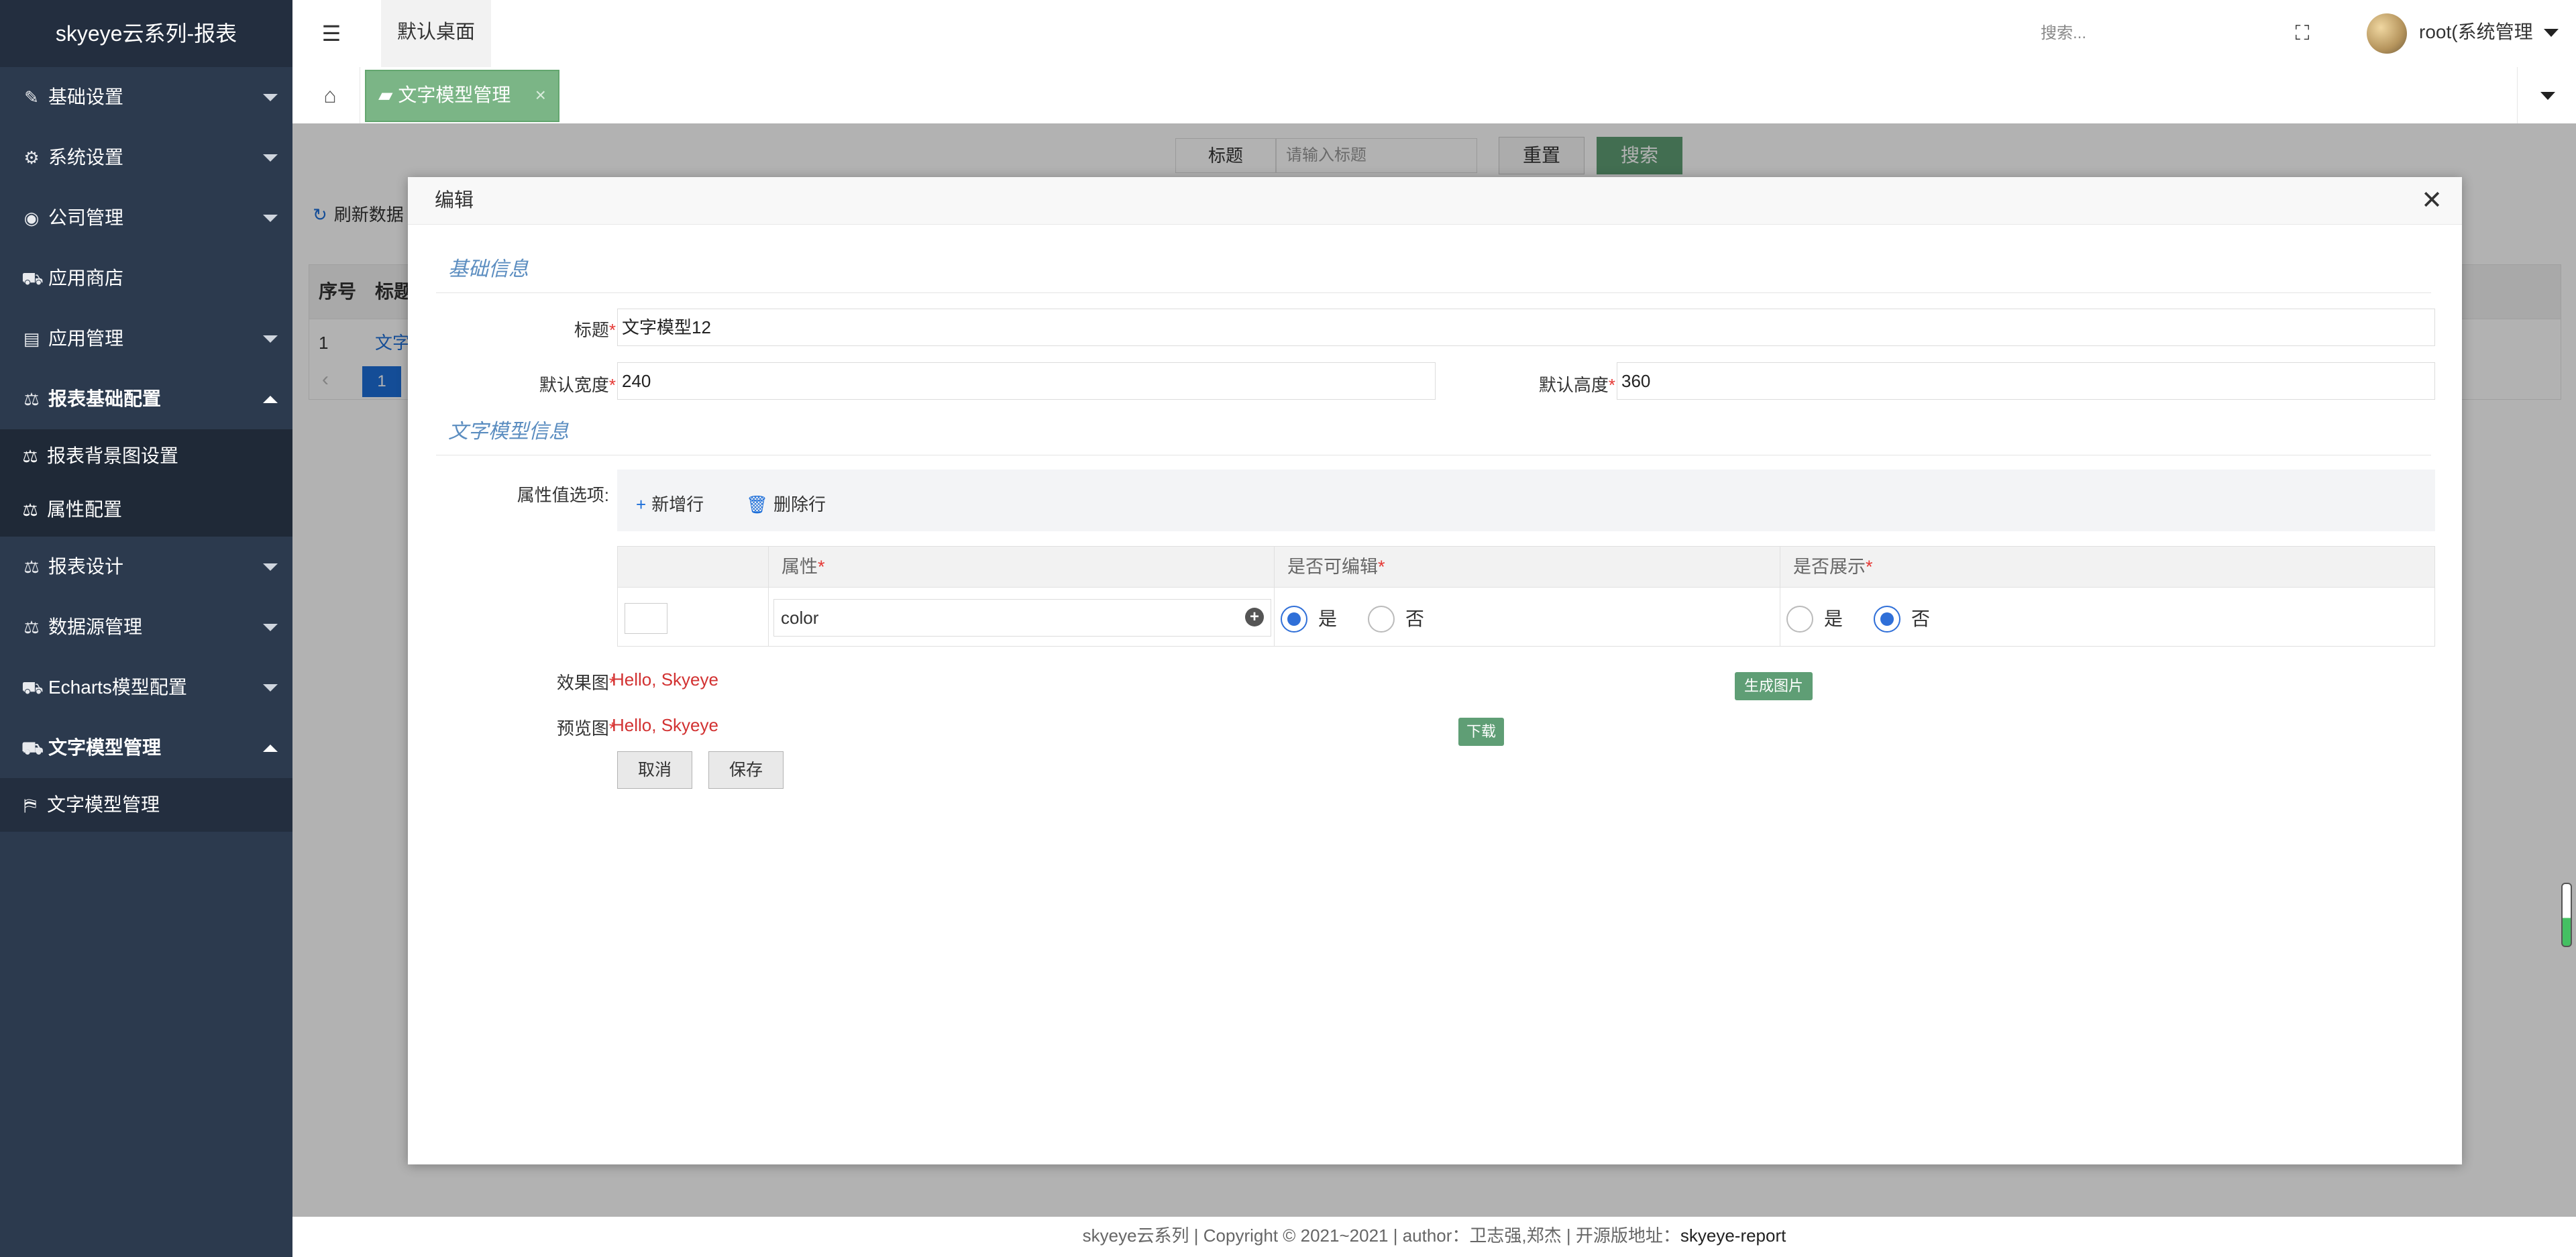 This screenshot has width=2576, height=1257. What do you see at coordinates (462, 96) in the screenshot?
I see `tab-text-model: ▰ 文字模型管理 ×` at bounding box center [462, 96].